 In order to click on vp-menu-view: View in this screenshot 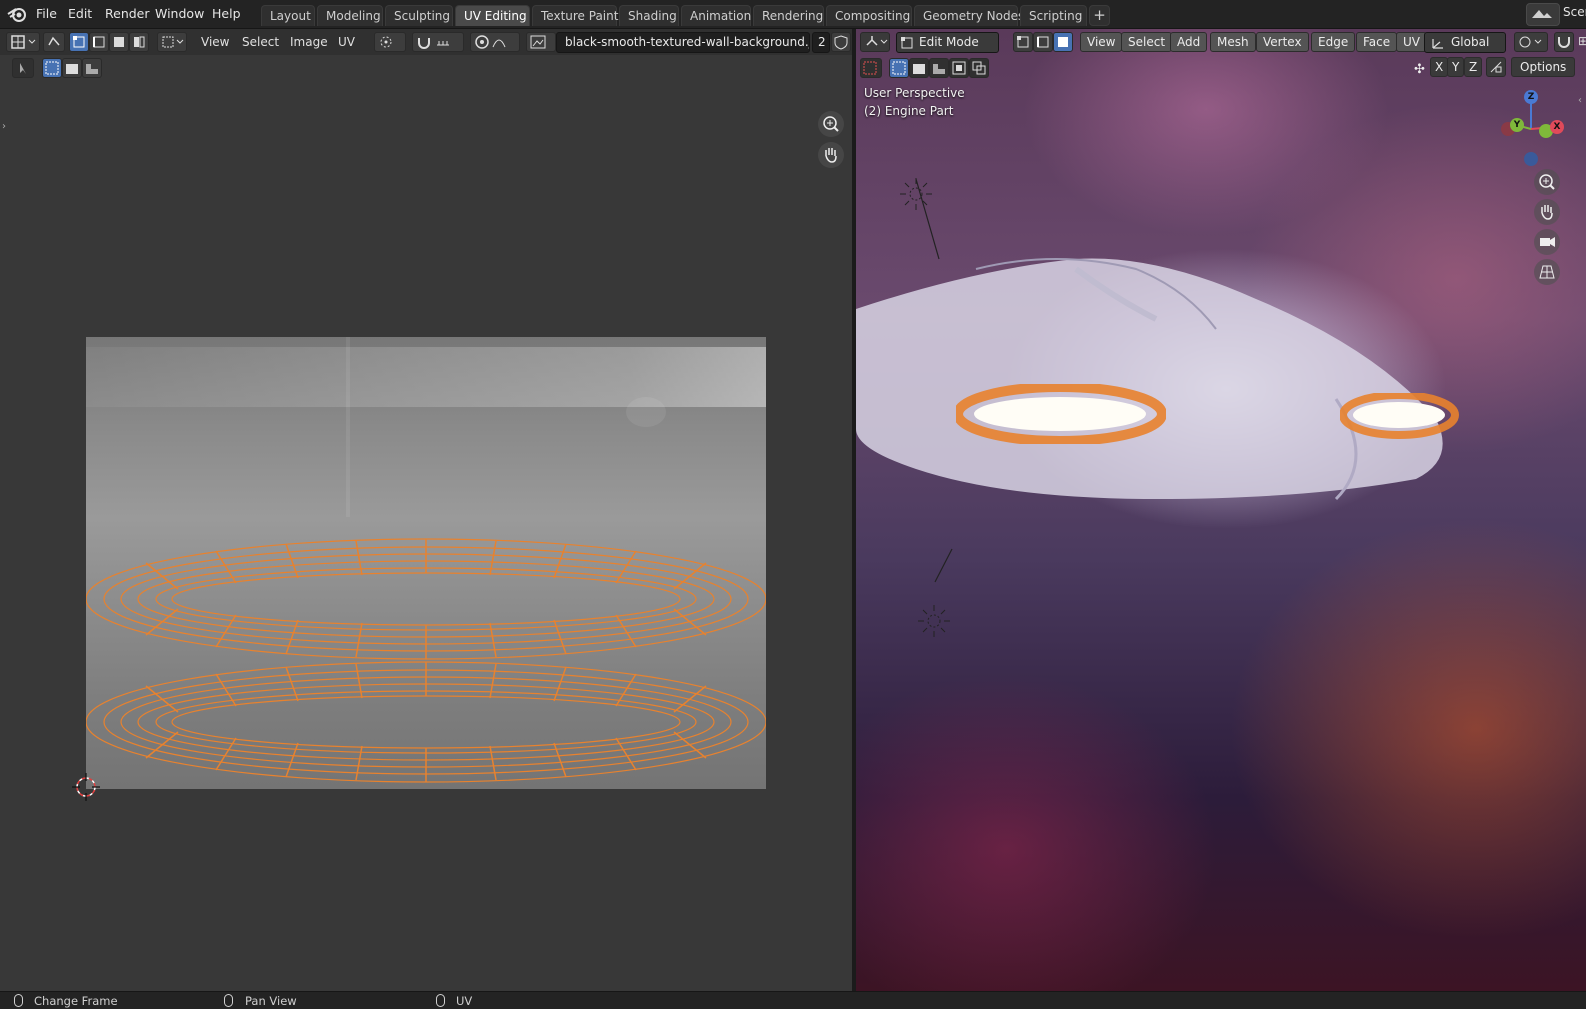, I will do `click(1101, 42)`.